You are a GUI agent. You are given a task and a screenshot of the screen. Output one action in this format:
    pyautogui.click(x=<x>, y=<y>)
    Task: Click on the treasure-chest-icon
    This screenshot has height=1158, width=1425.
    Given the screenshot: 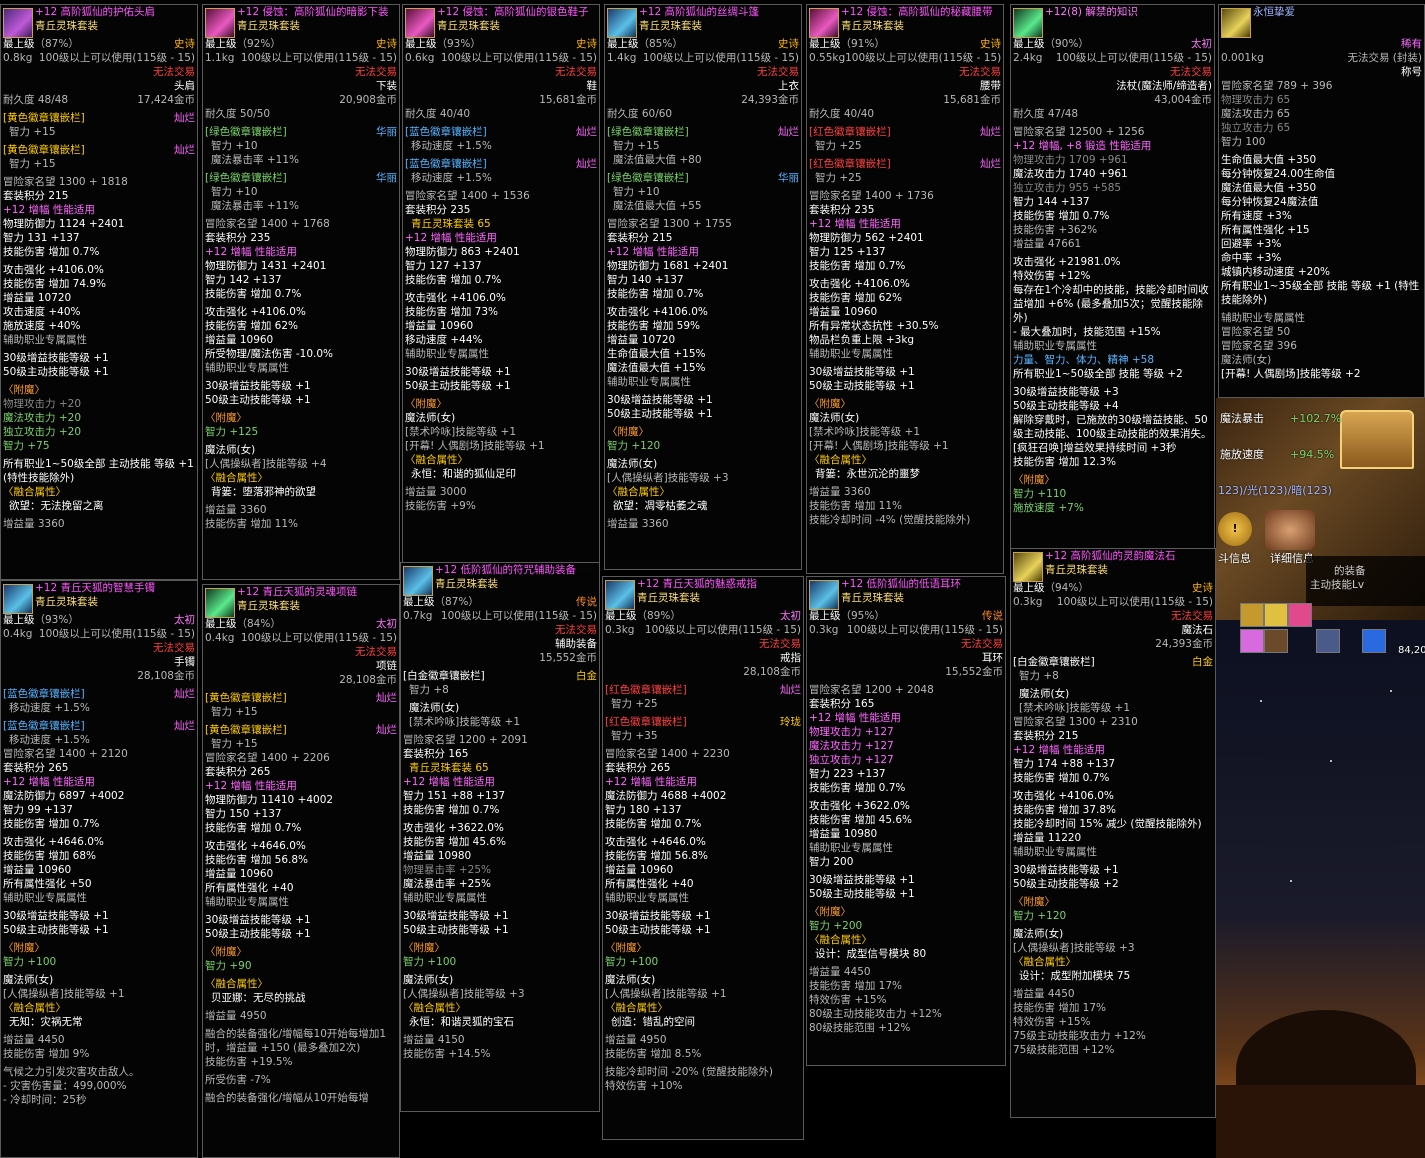 What is the action you would take?
    pyautogui.click(x=1377, y=439)
    